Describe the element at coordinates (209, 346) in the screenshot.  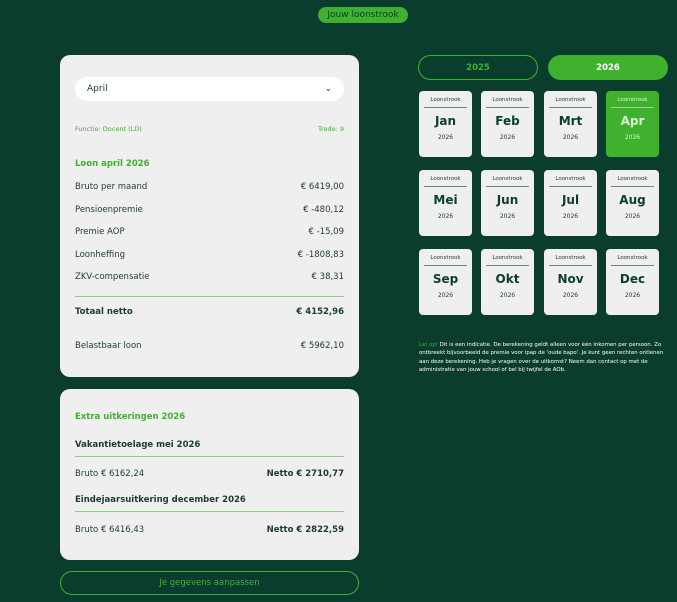
I see `row-taxable: Belastbaar loon € 5962,10` at that location.